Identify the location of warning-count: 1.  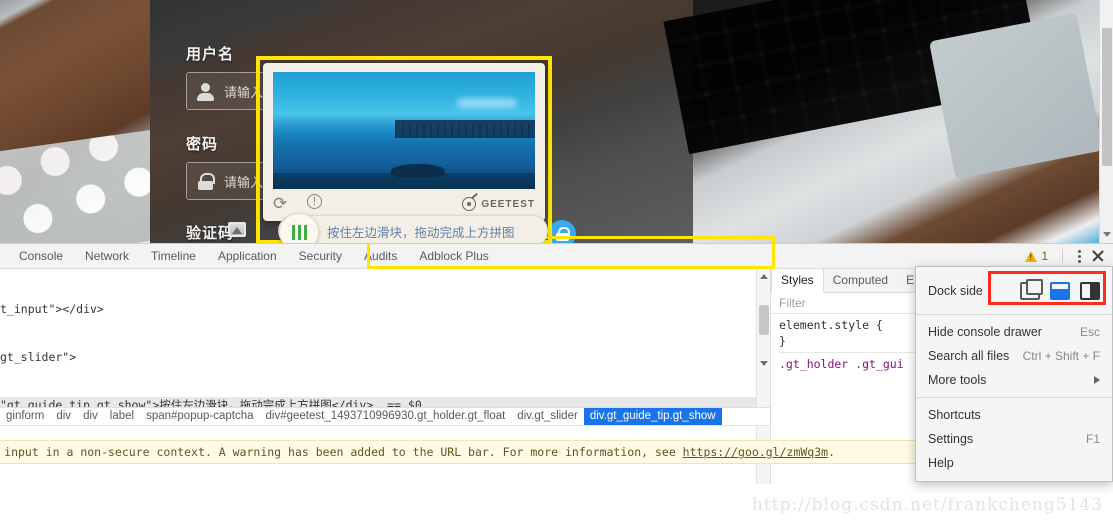
(1044, 256).